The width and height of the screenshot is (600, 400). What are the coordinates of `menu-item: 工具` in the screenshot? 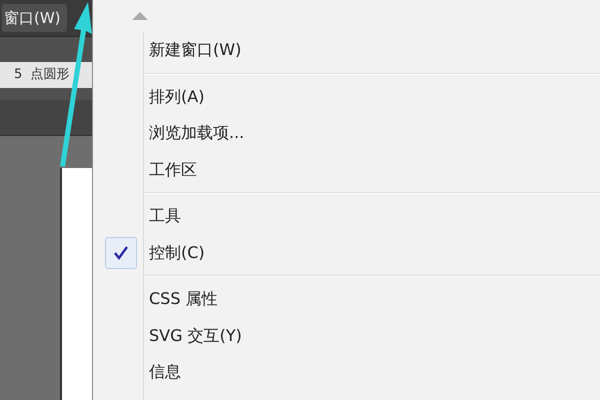 It's located at (346, 216).